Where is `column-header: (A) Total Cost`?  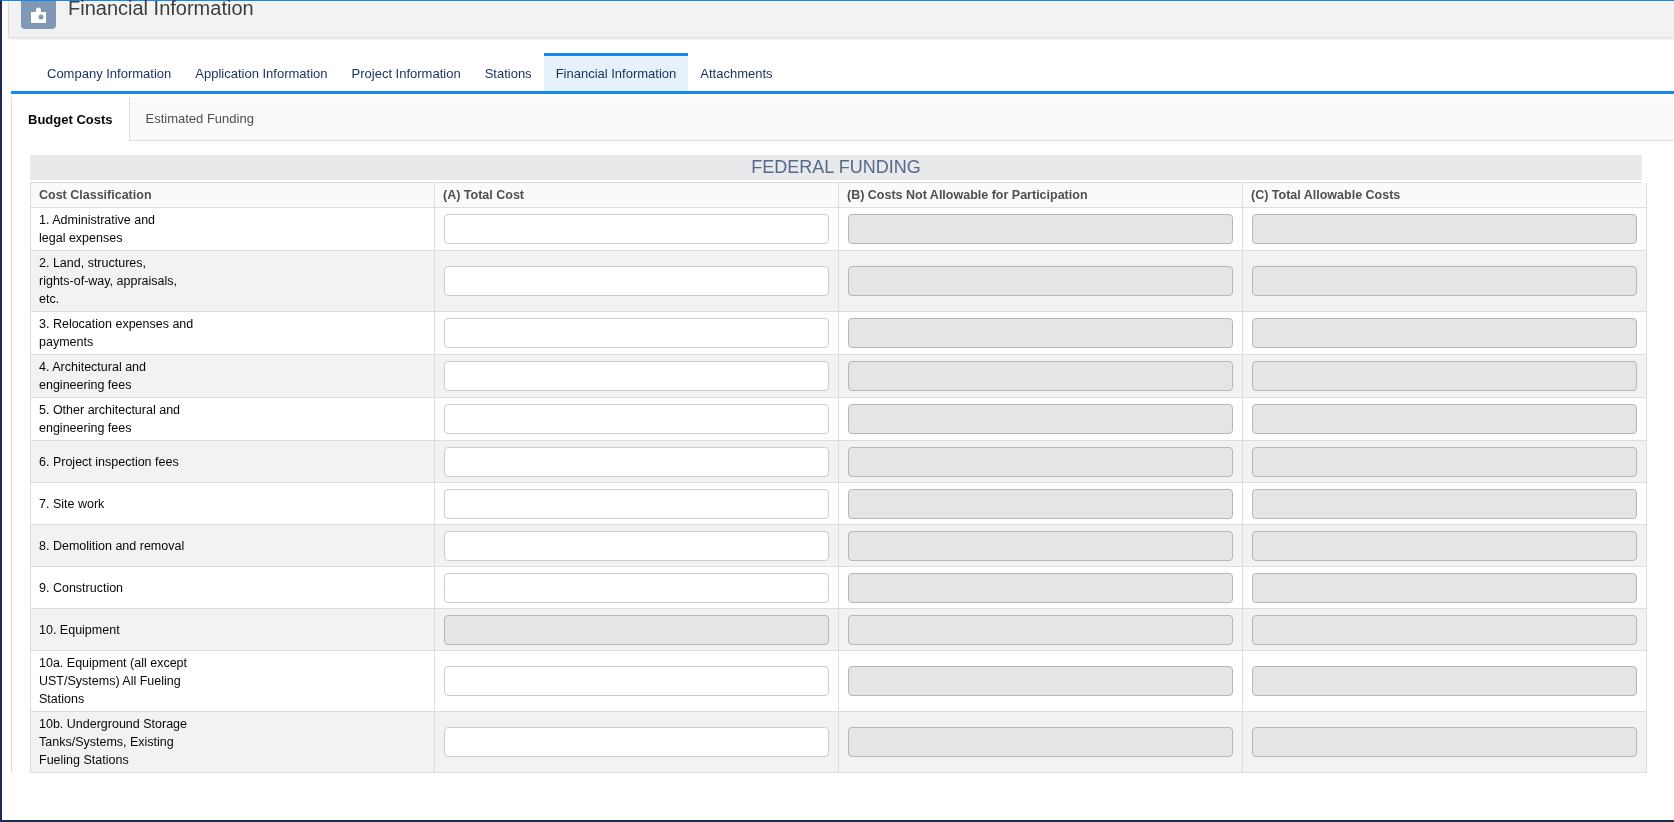 column-header: (A) Total Cost is located at coordinates (637, 195).